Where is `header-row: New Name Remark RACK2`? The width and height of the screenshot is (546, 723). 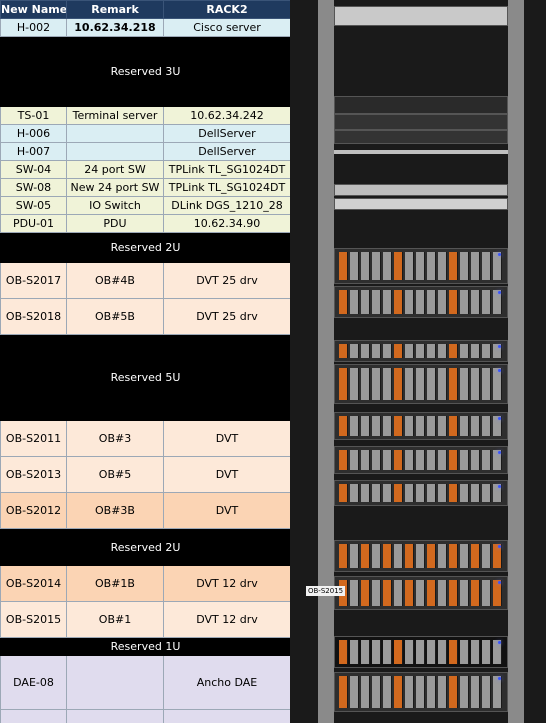 header-row: New Name Remark RACK2 is located at coordinates (145, 9).